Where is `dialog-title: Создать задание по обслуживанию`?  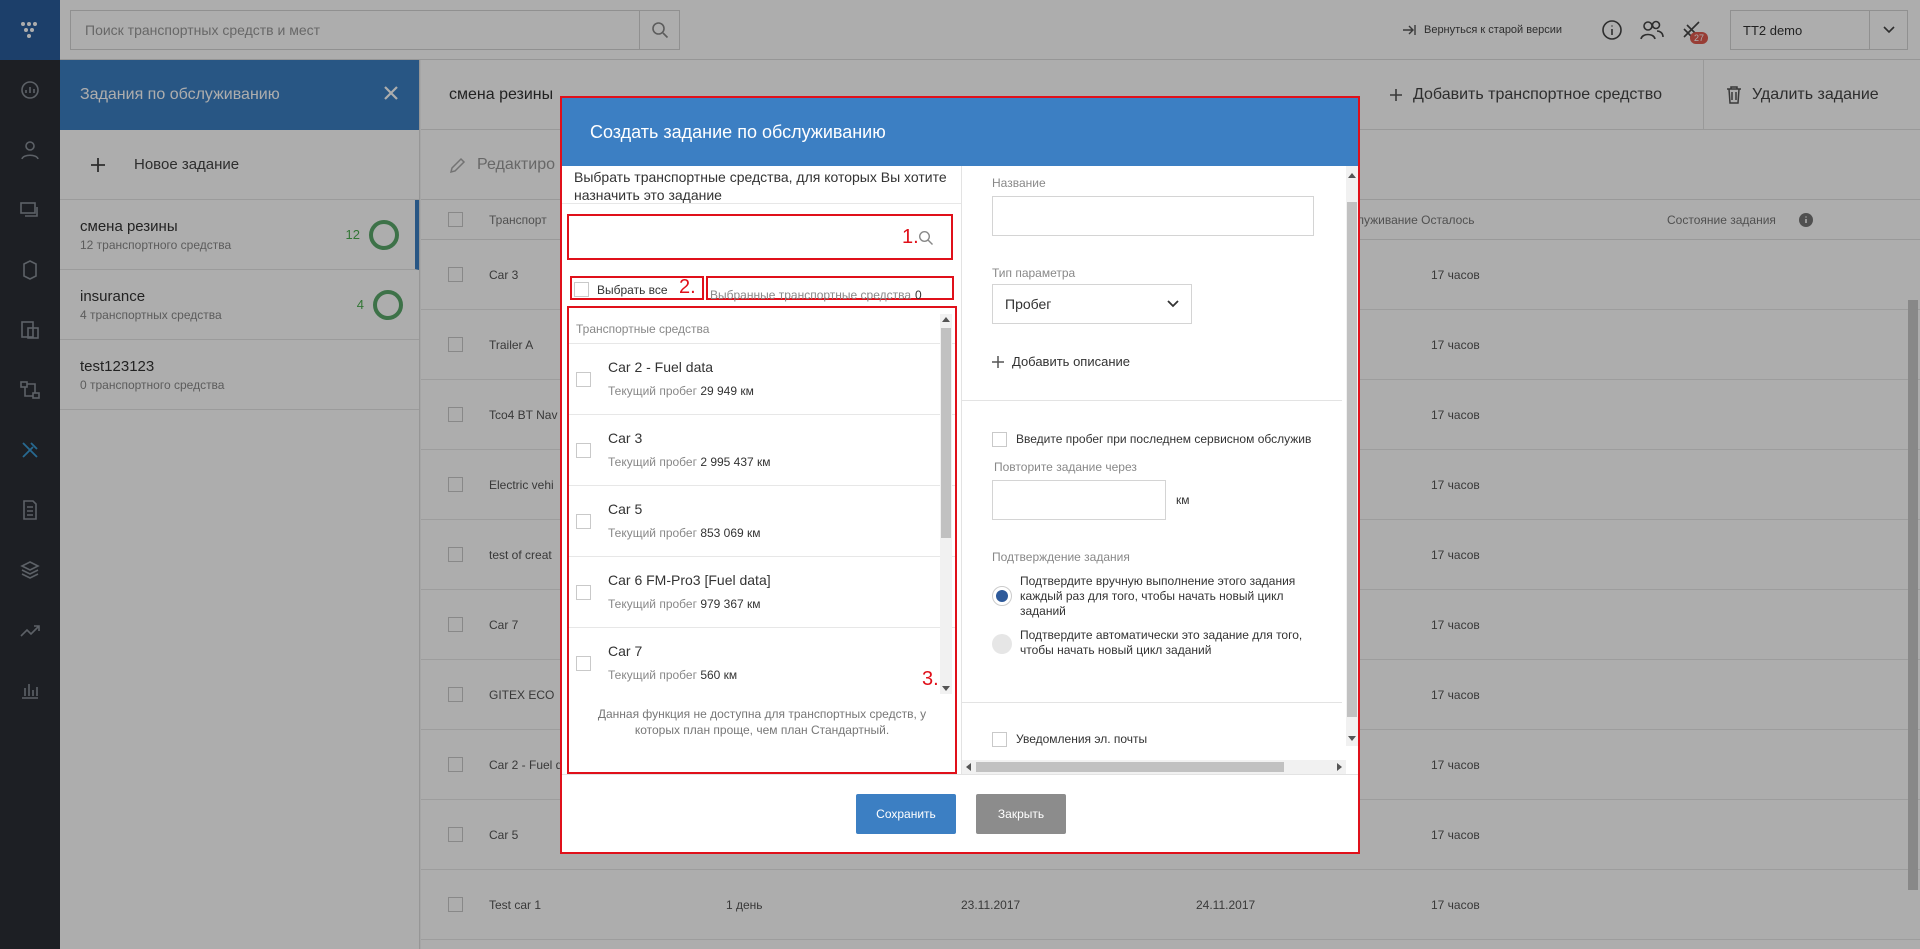 dialog-title: Создать задание по обслуживанию is located at coordinates (738, 131).